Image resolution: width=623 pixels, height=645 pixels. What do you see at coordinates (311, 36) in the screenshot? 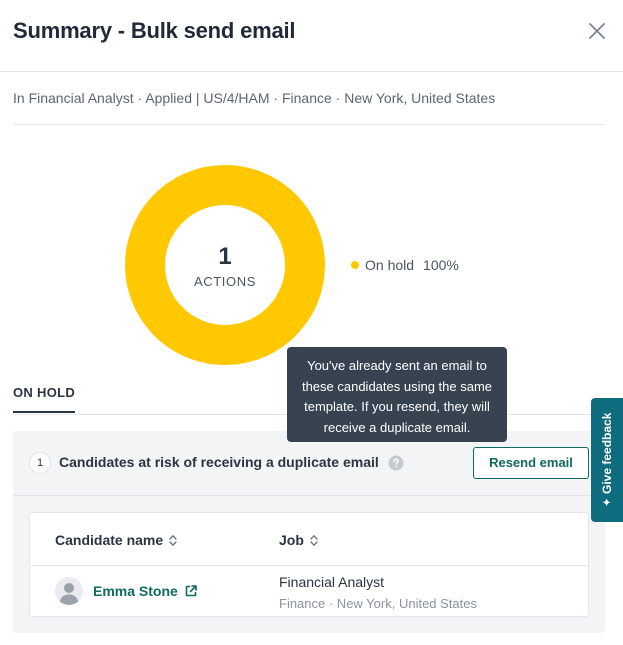
I see `modal-header: Summary - Bulk send email` at bounding box center [311, 36].